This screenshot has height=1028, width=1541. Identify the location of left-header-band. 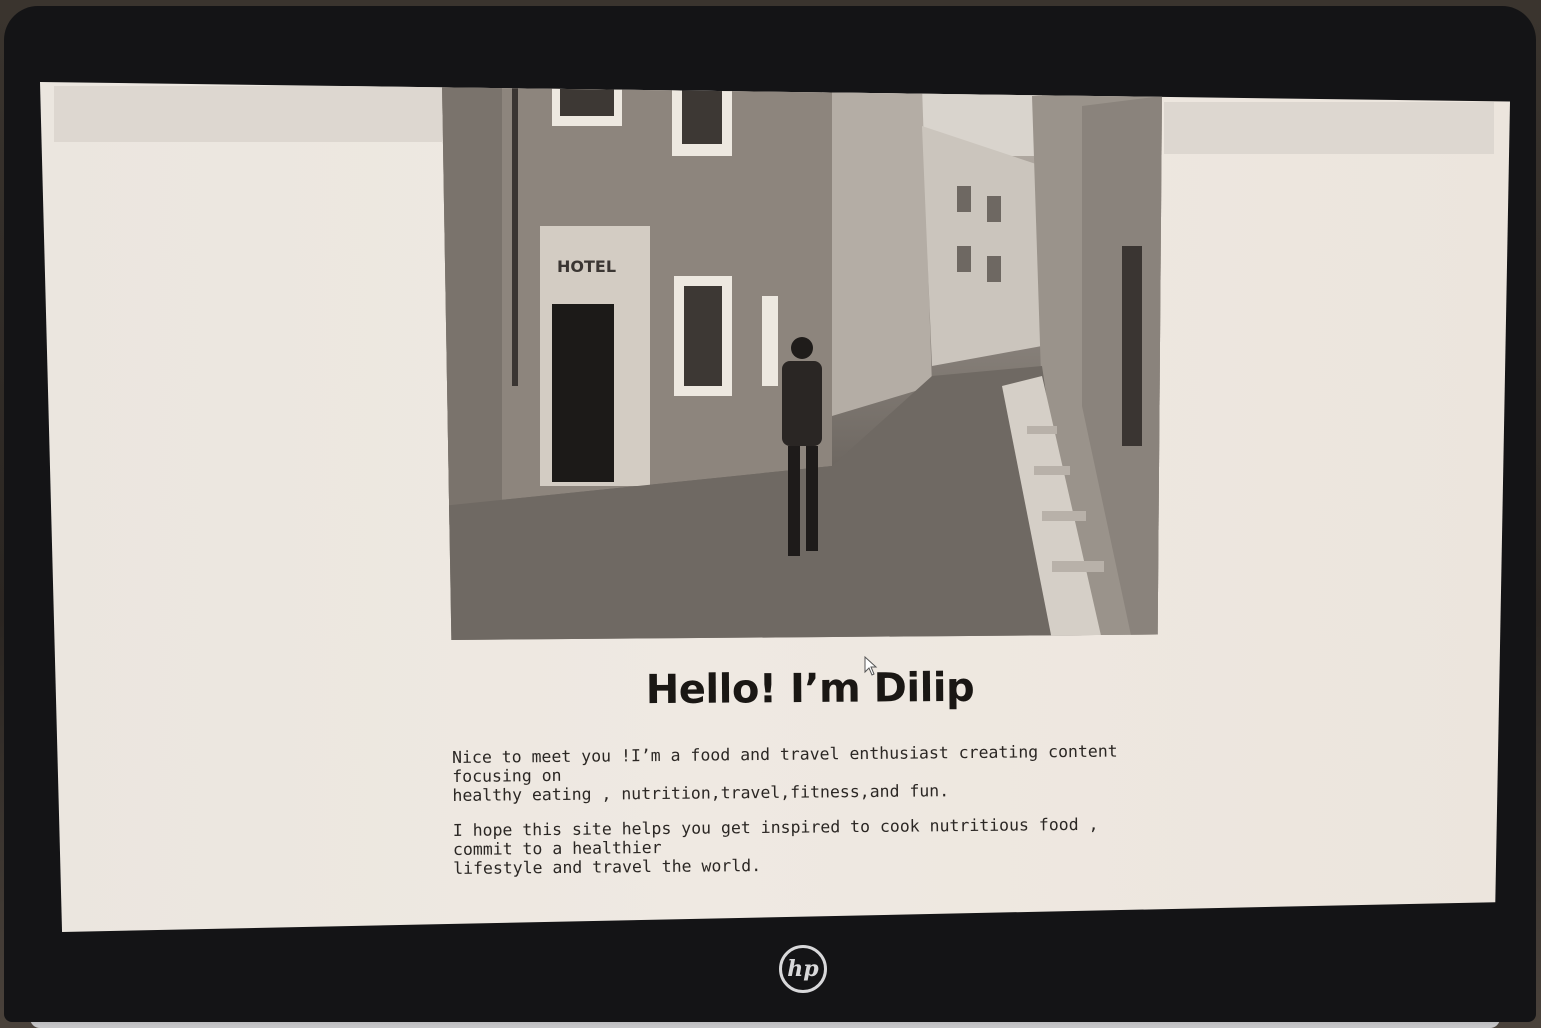
(248, 114).